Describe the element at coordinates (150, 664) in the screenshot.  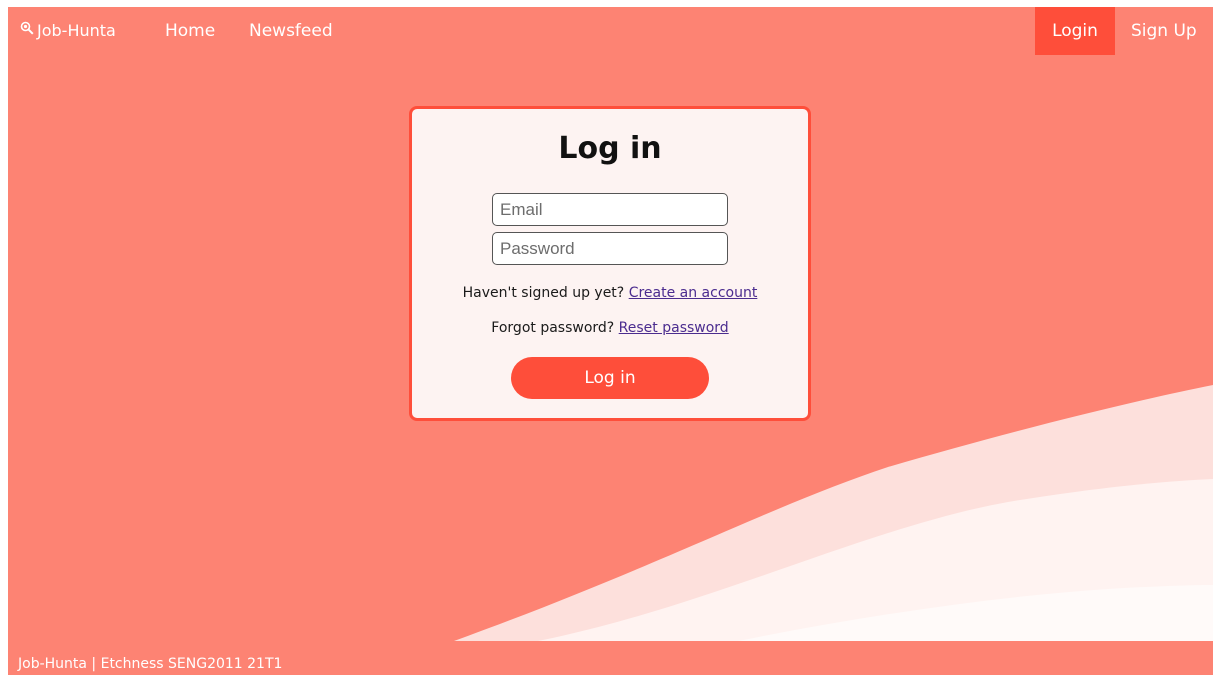
I see `footer-text: Job-Hunta | Etchness SENG2011 21T1` at that location.